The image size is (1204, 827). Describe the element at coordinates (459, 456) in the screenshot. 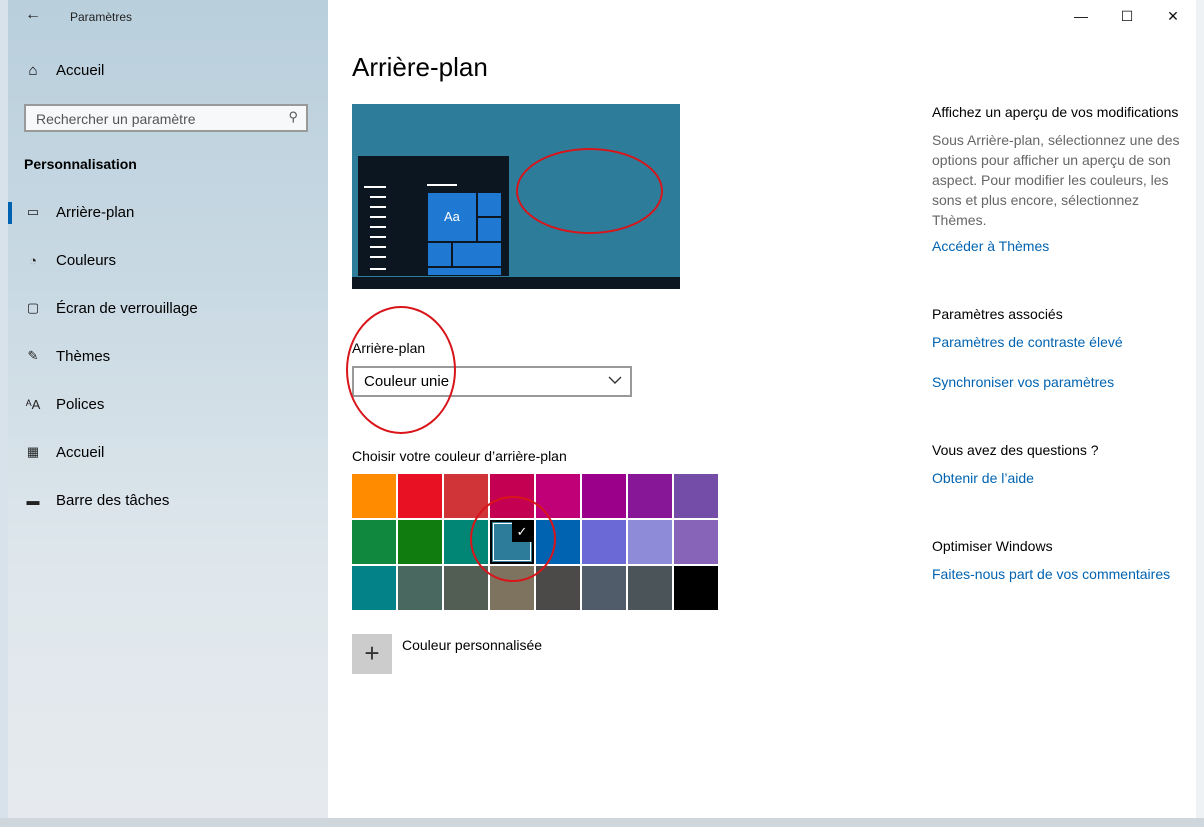

I see `color-picker-label: Choisir votre couleur d’arrière-plan` at that location.